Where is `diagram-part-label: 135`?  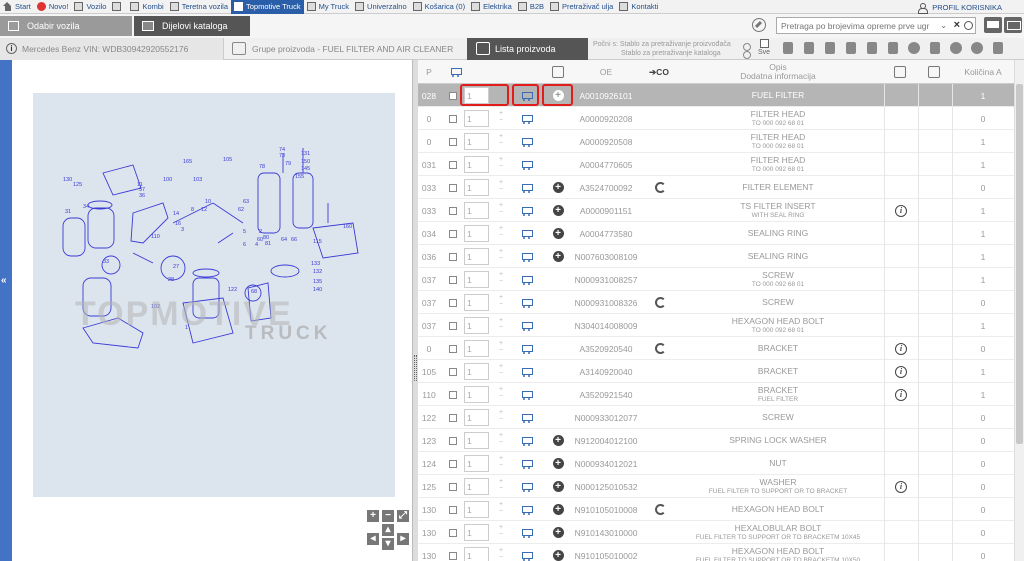
diagram-part-label: 135 is located at coordinates (317, 282).